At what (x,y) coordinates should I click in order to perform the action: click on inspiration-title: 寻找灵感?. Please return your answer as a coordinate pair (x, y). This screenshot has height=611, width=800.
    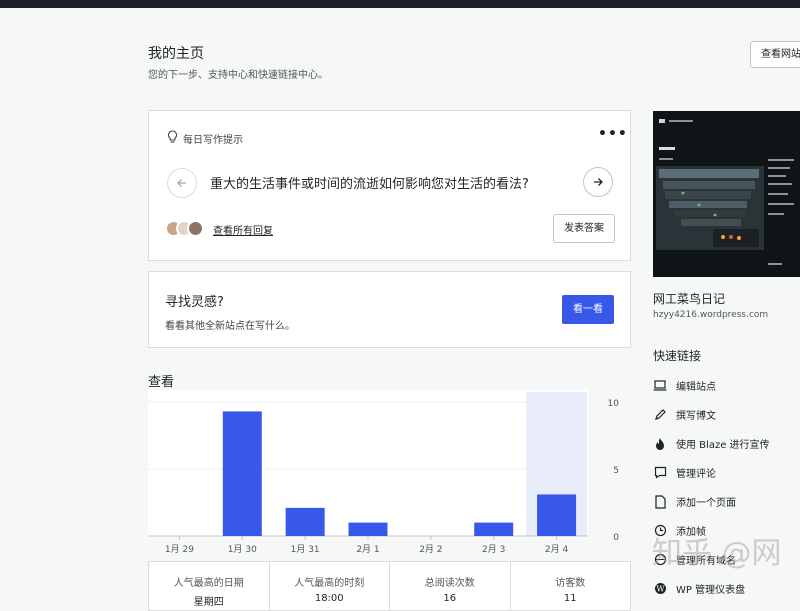
    Looking at the image, I should click on (194, 302).